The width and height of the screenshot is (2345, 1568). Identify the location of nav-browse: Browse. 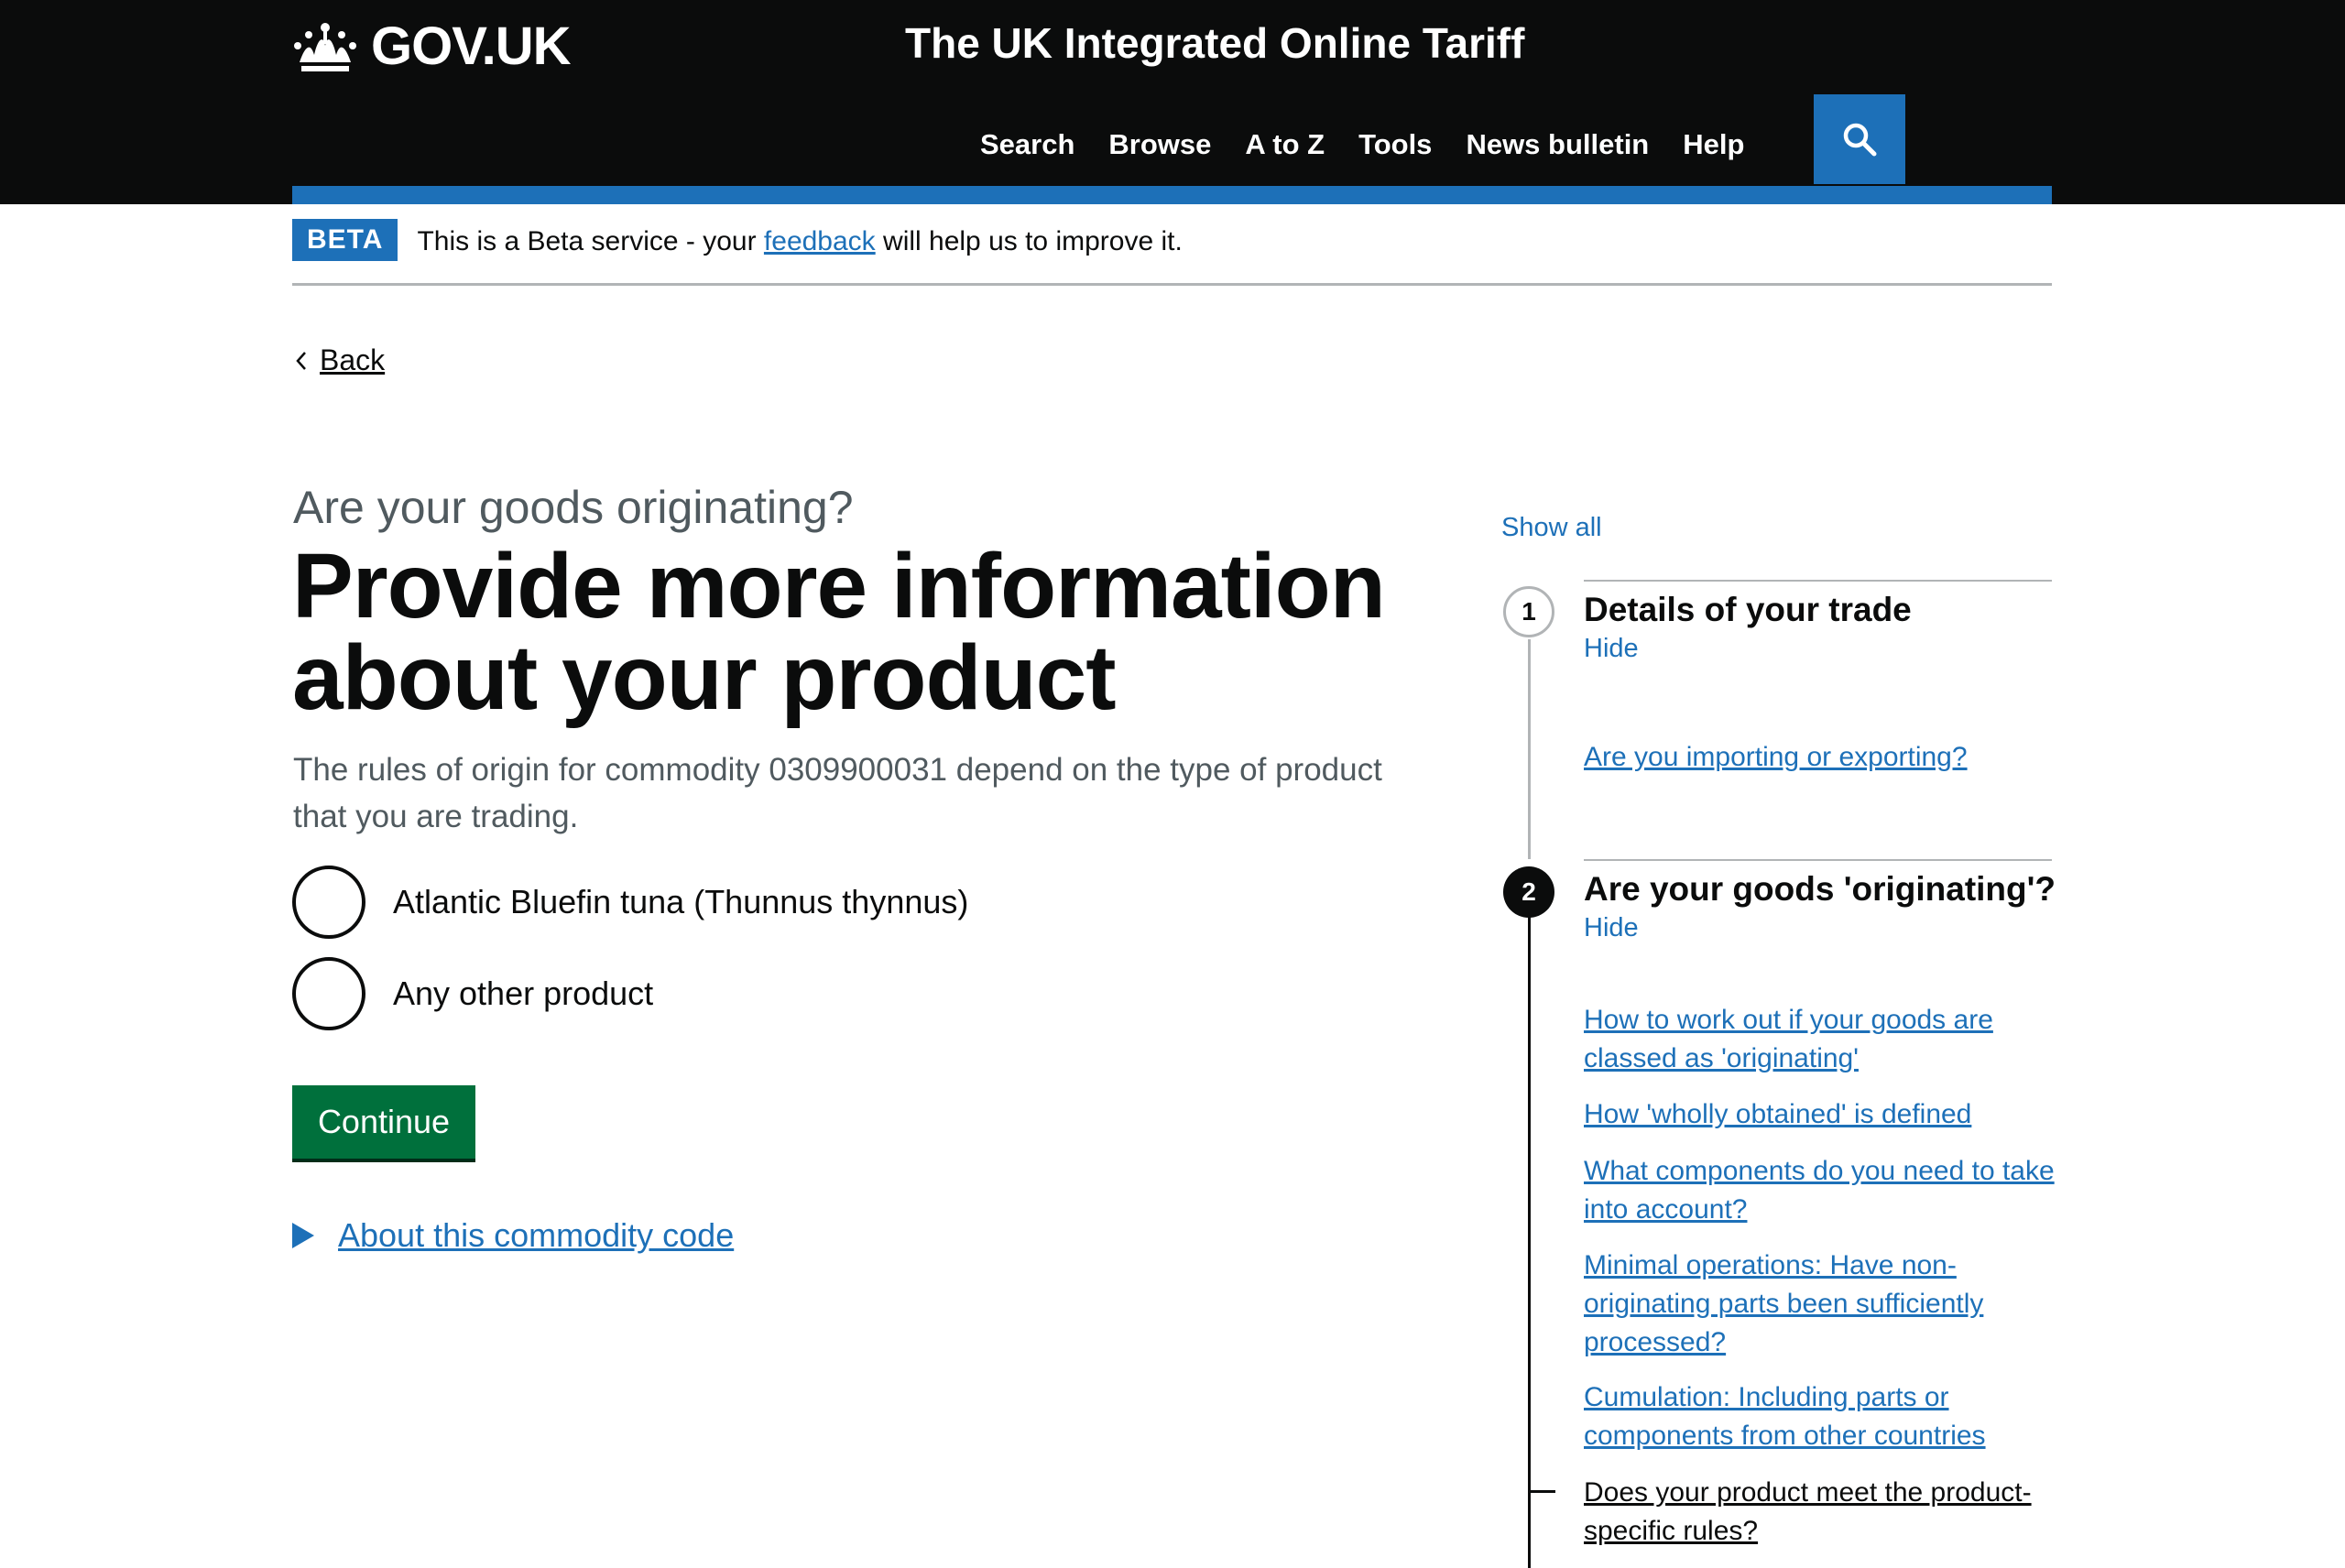
(1159, 144).